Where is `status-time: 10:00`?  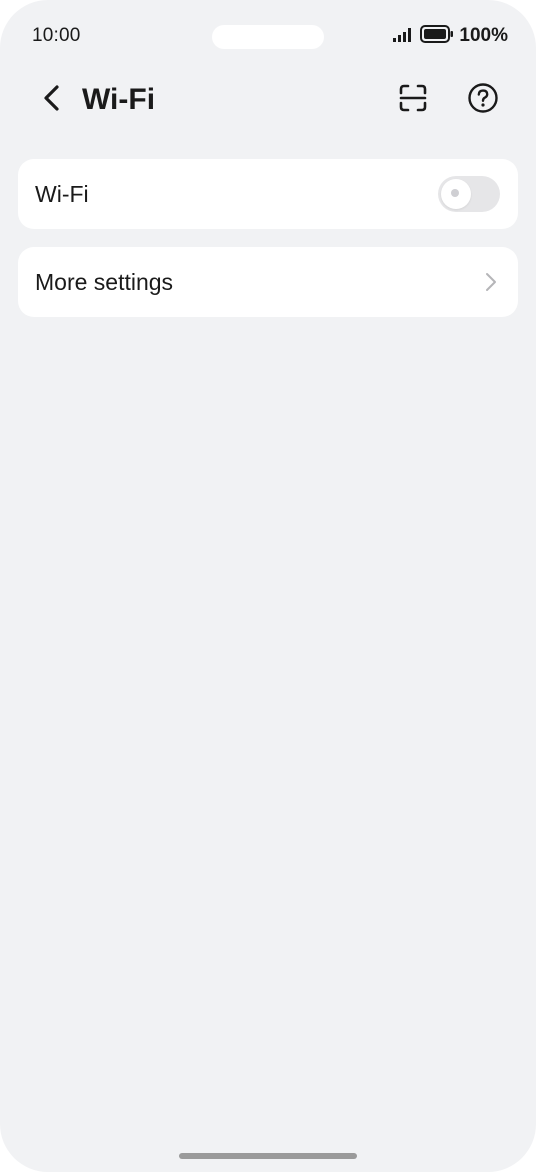 status-time: 10:00 is located at coordinates (56, 35).